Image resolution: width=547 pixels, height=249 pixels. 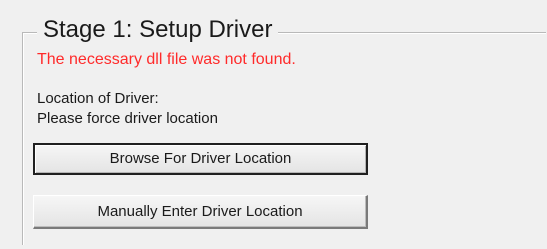 What do you see at coordinates (127, 118) in the screenshot?
I see `driver-location-value: Please force driver location` at bounding box center [127, 118].